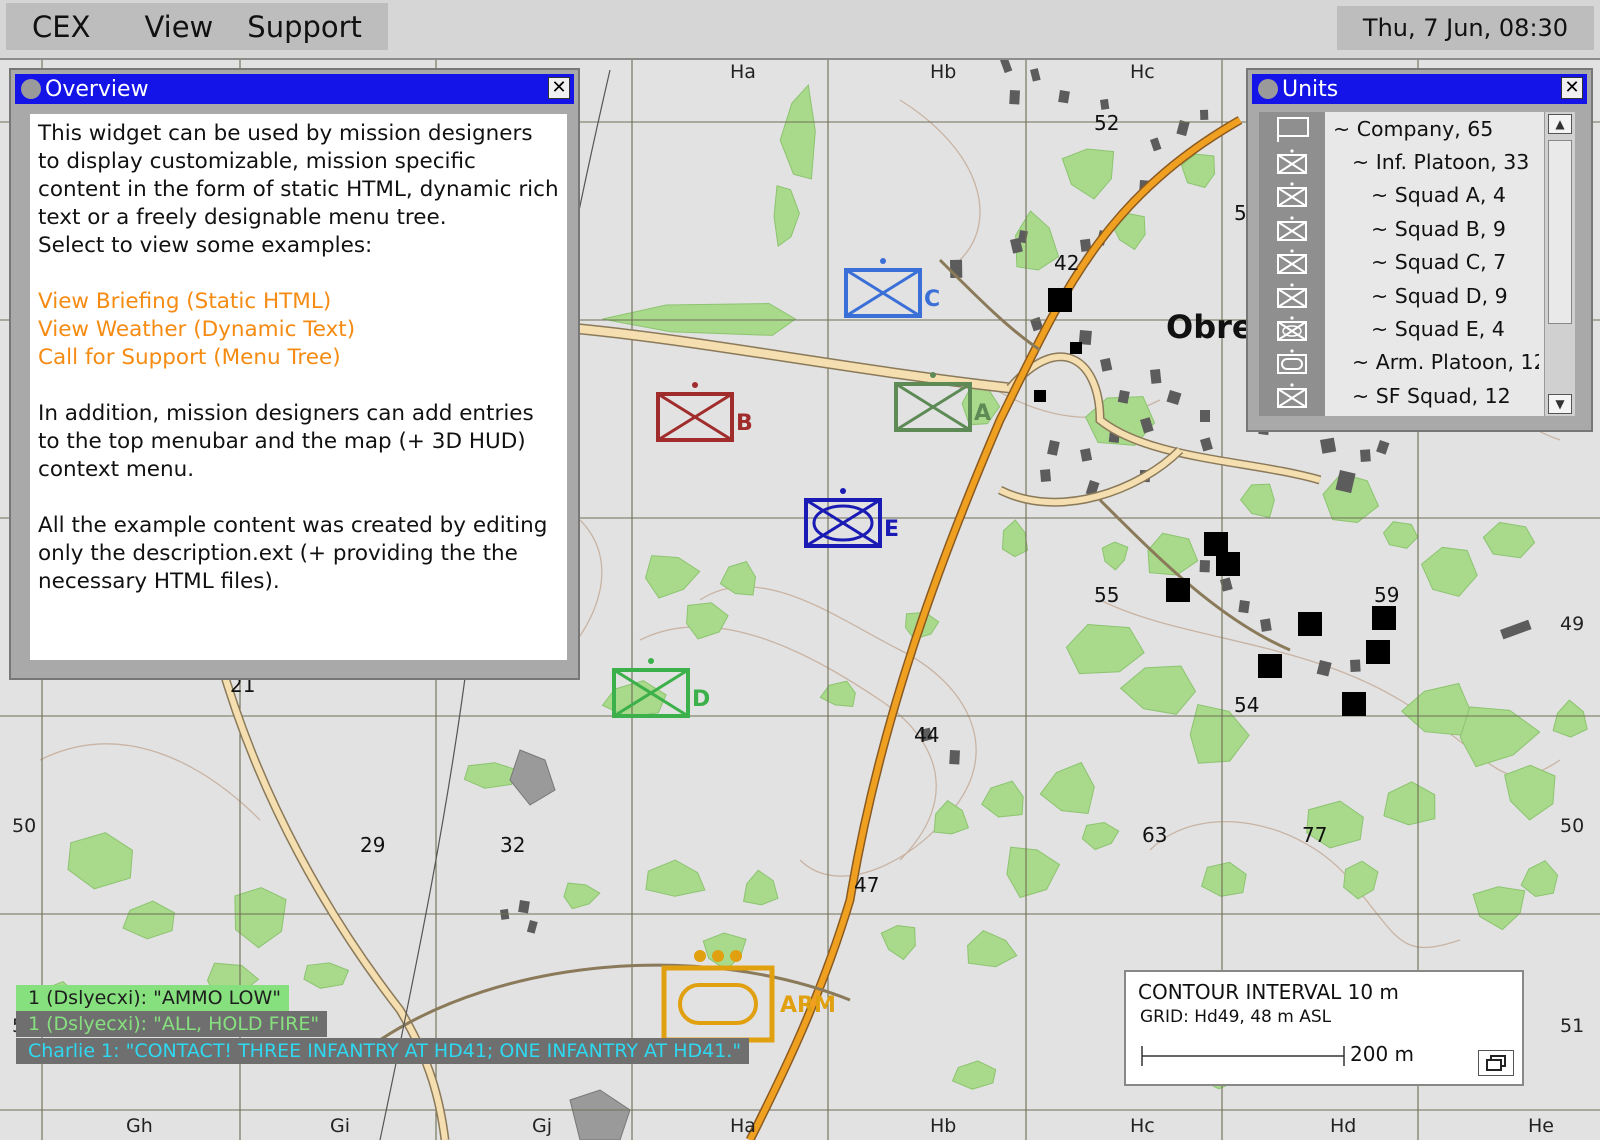 The height and width of the screenshot is (1140, 1600). Describe the element at coordinates (153, 998) in the screenshot. I see `chat-message: 1 (Dslyecxi): "AMMO LOW"` at that location.